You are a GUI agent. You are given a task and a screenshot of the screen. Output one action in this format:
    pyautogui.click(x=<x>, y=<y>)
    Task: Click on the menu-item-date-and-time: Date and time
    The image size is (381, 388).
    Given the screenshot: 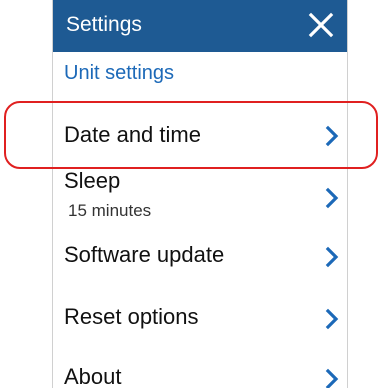 What is the action you would take?
    pyautogui.click(x=200, y=136)
    